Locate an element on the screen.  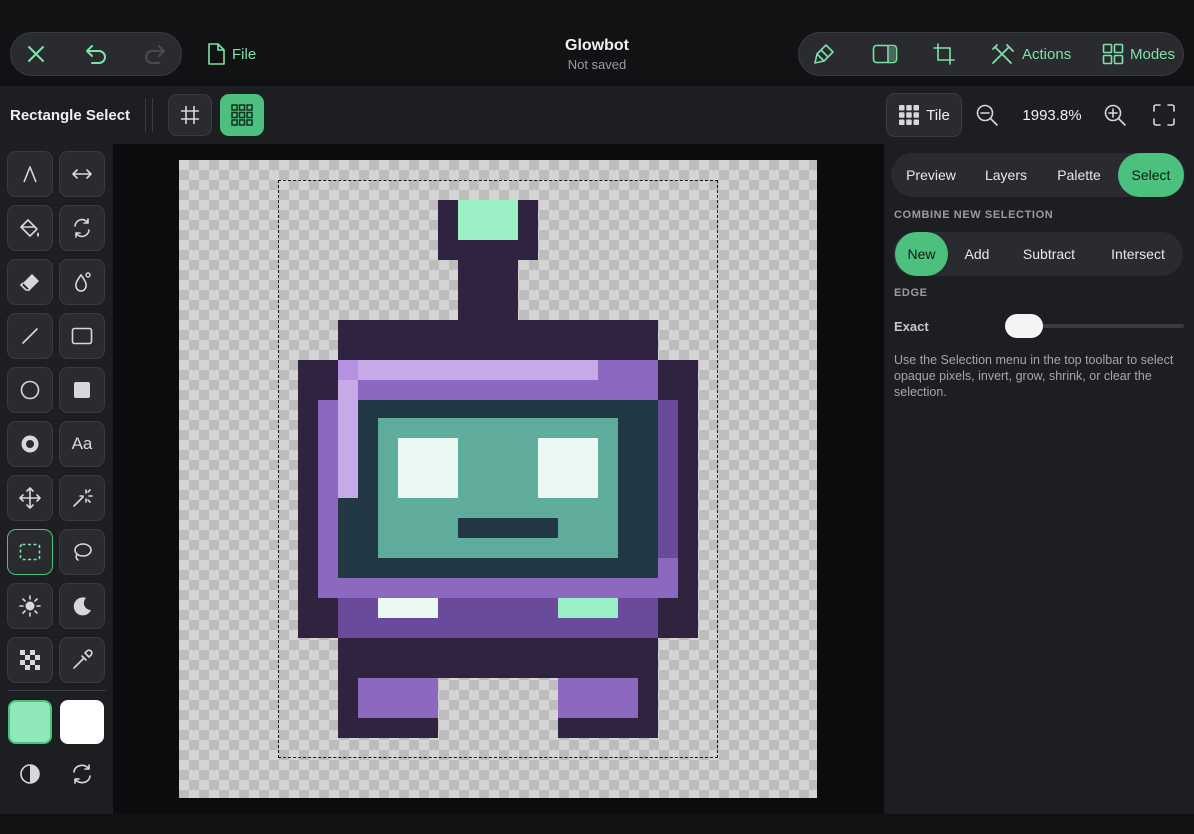
fill-tool-button is located at coordinates (30, 228).